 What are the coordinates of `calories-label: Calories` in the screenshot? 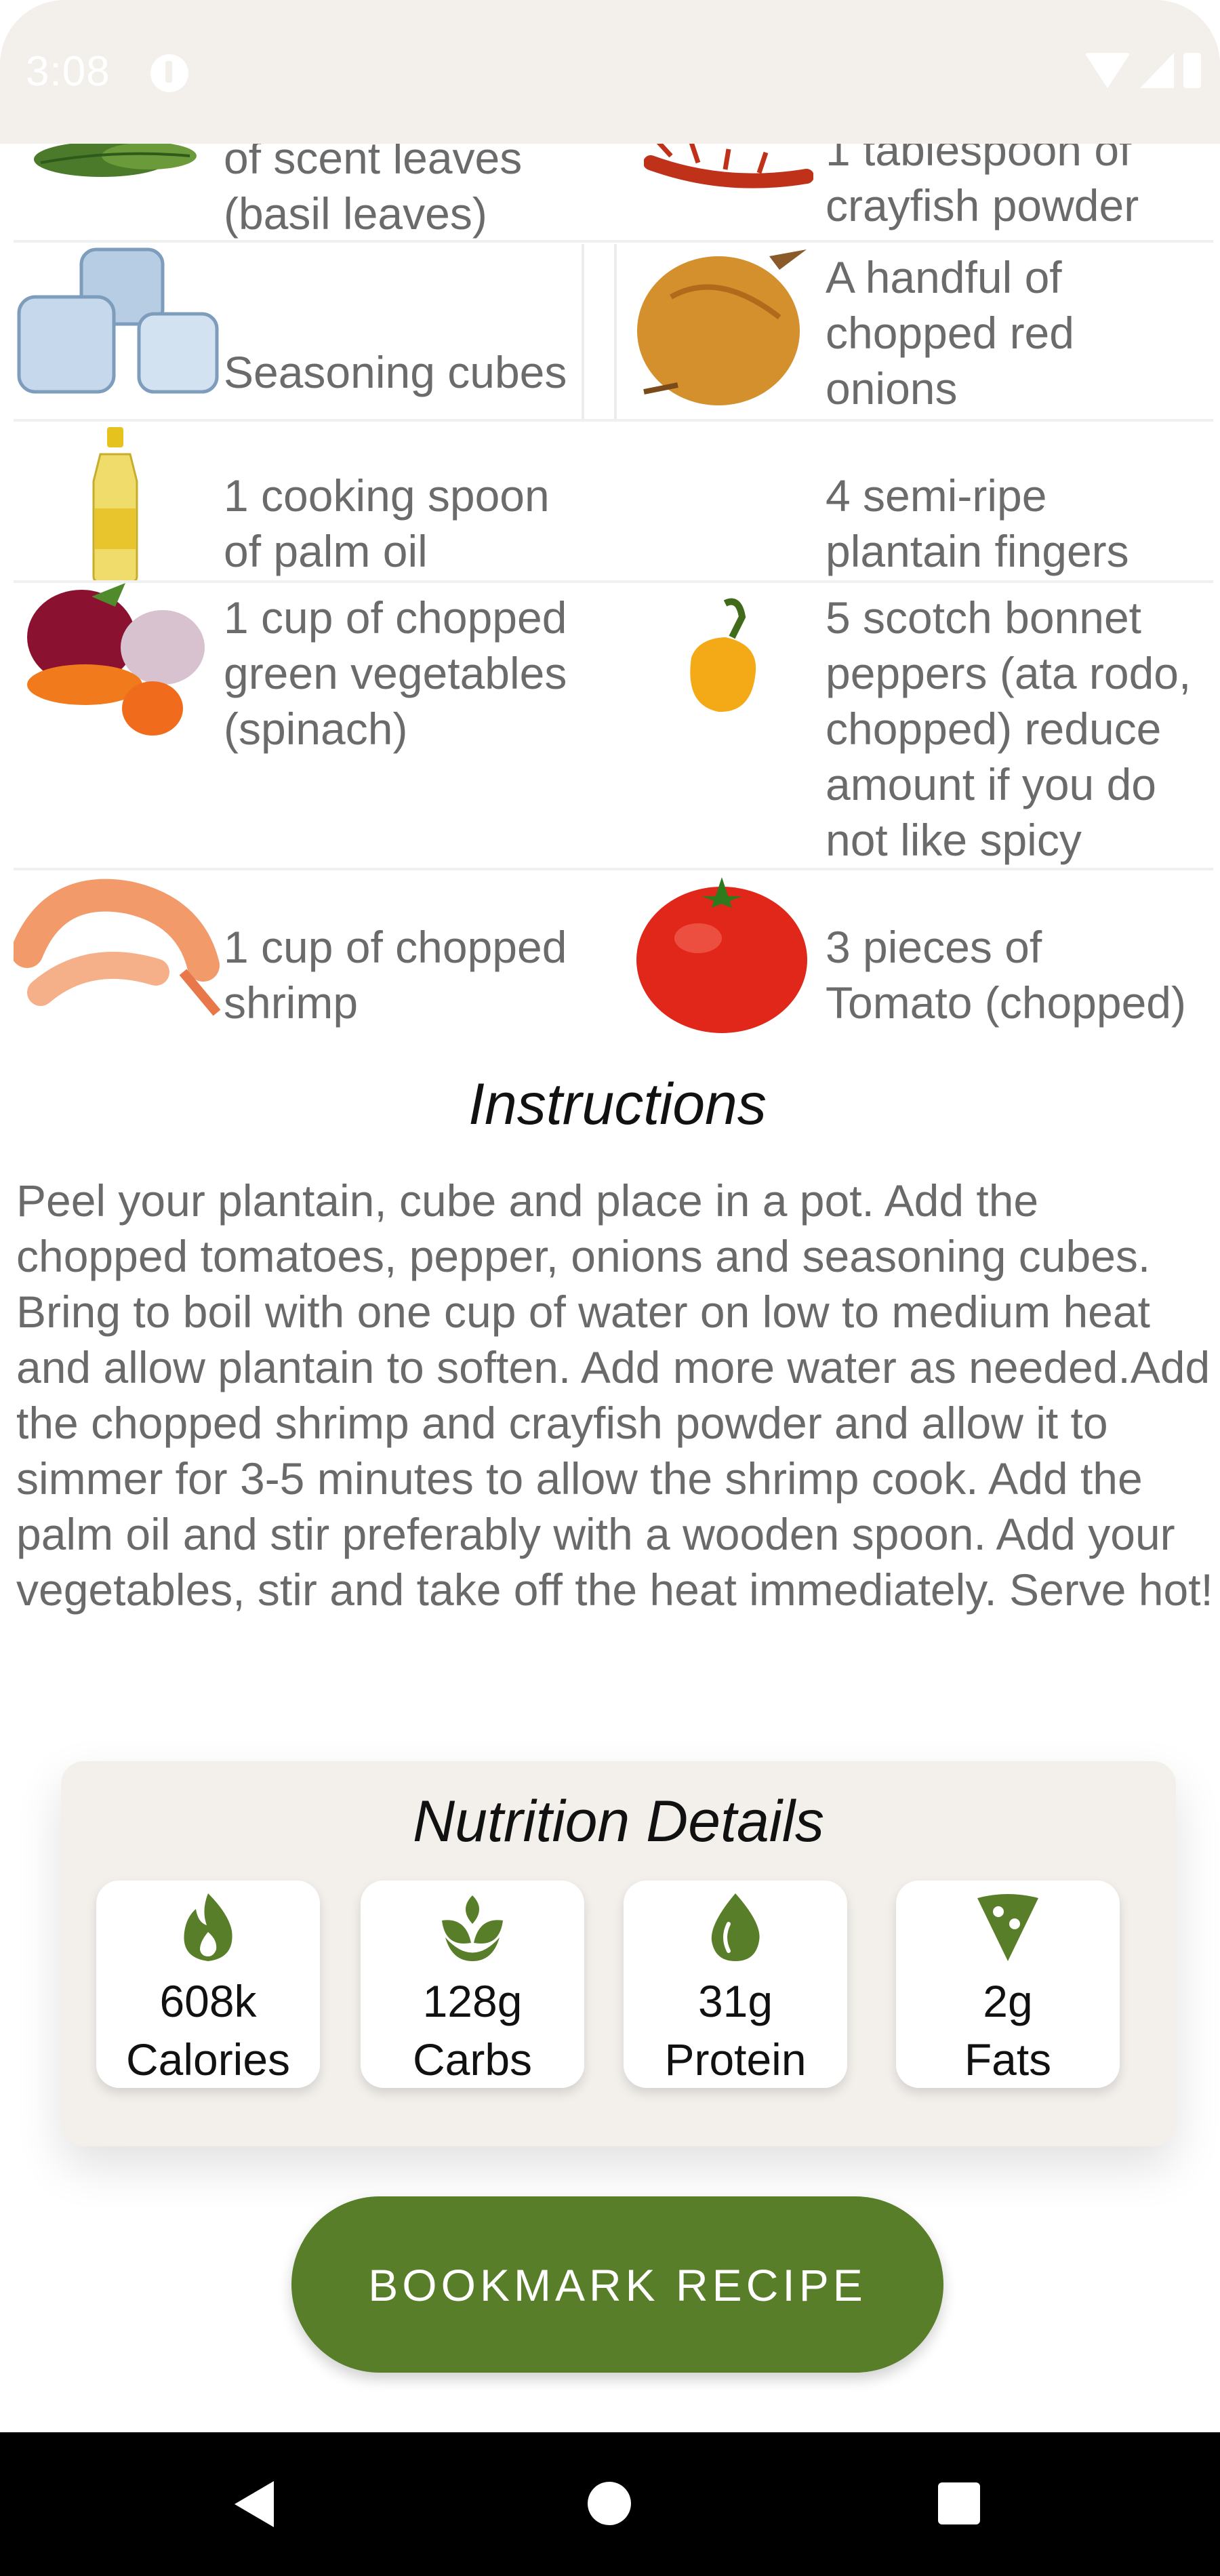 It's located at (208, 2059).